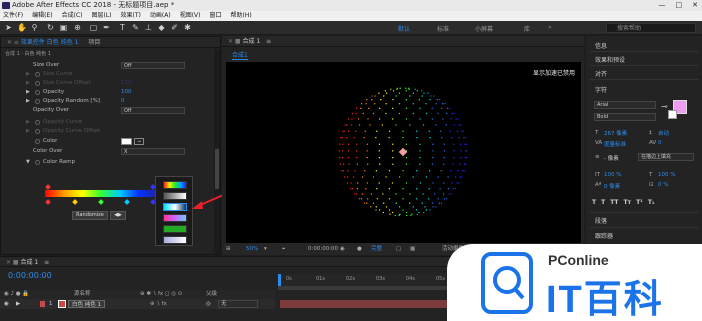  Describe the element at coordinates (664, 106) in the screenshot. I see `eyedropper-icon: ⊸` at that location.